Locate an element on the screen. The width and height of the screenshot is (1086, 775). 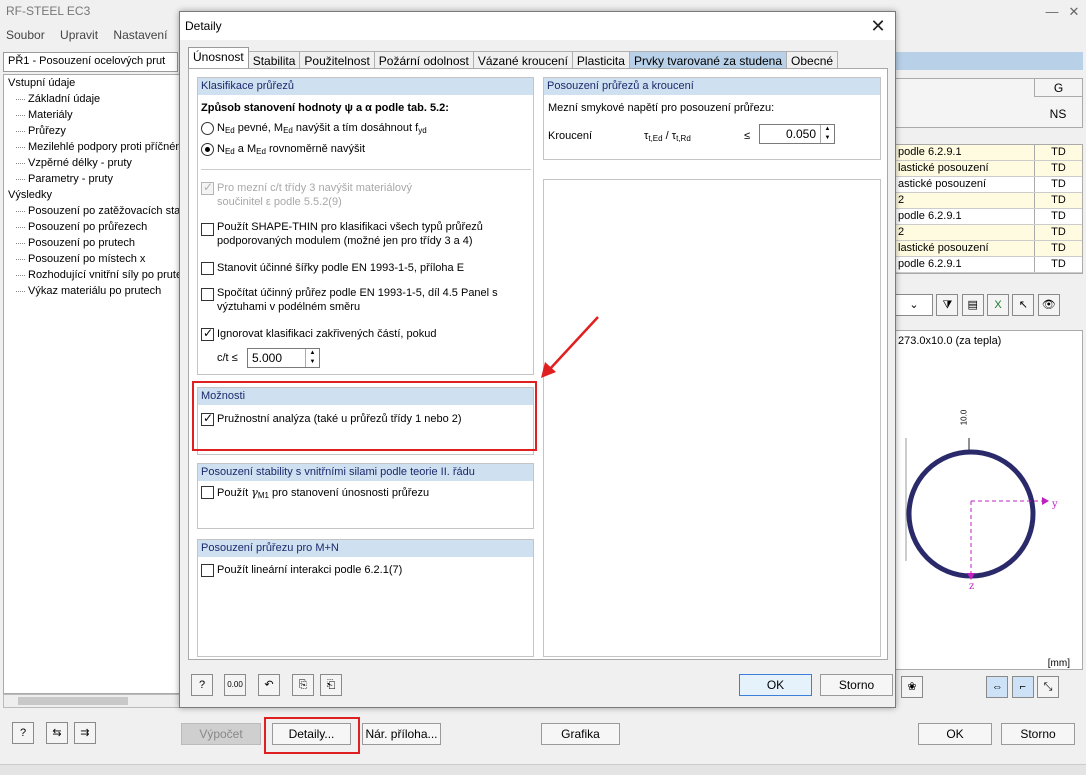
axis-z-label: z is located at coordinates (972, 586).